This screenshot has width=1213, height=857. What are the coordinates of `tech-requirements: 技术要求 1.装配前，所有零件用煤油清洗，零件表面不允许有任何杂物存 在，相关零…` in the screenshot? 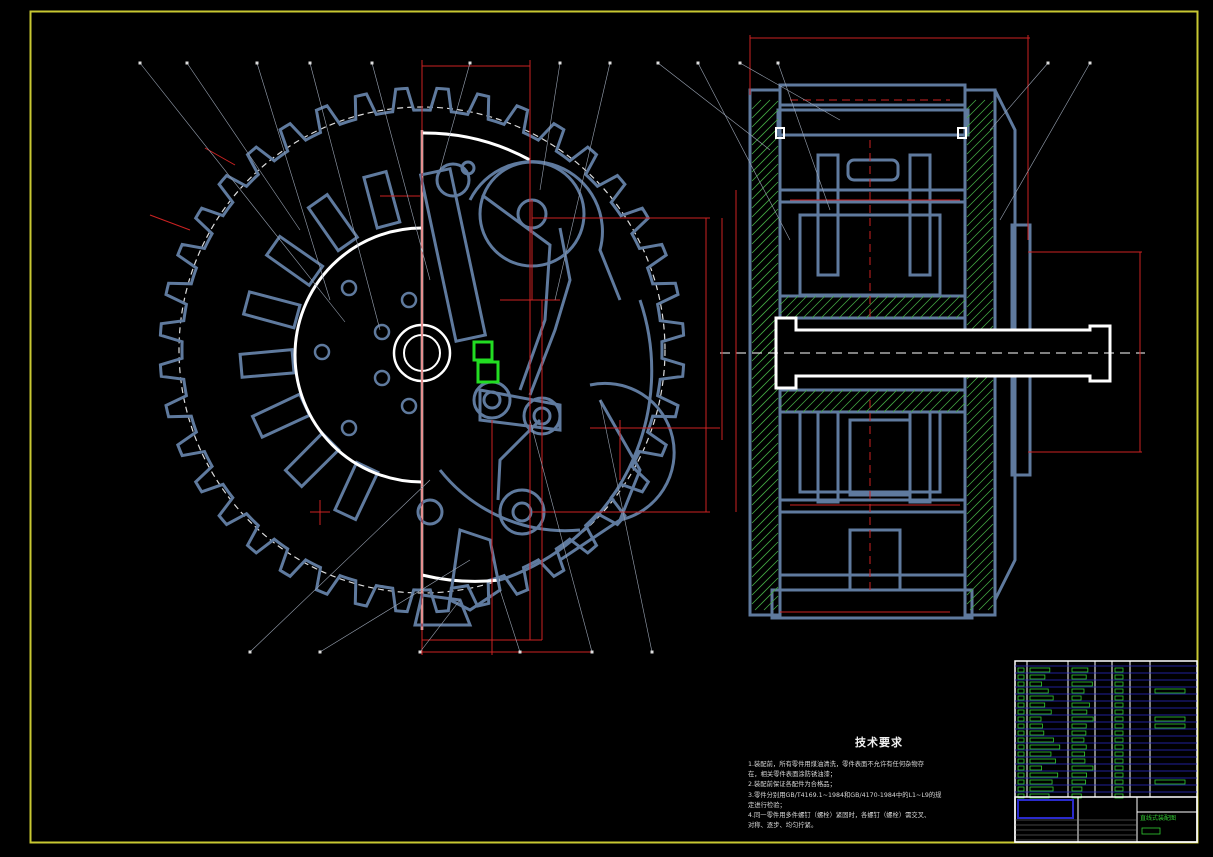 It's located at (879, 782).